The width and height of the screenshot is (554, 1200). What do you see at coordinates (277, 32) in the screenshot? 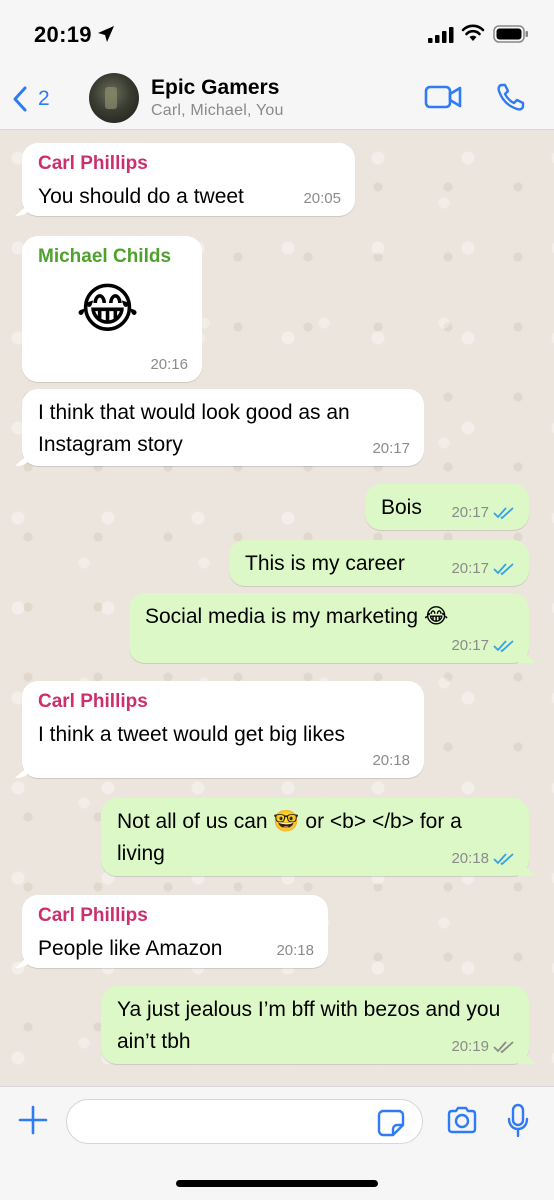
I see `status-bar: 20:19` at bounding box center [277, 32].